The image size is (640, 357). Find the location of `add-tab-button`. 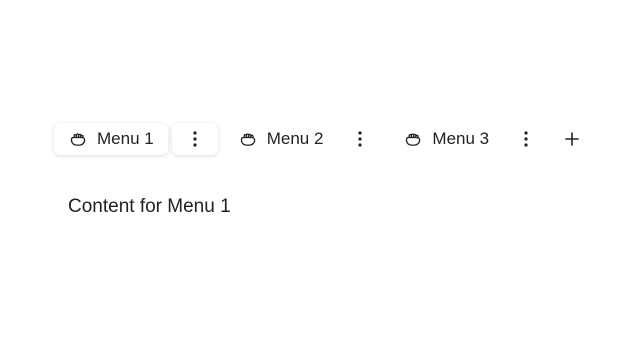

add-tab-button is located at coordinates (572, 139).